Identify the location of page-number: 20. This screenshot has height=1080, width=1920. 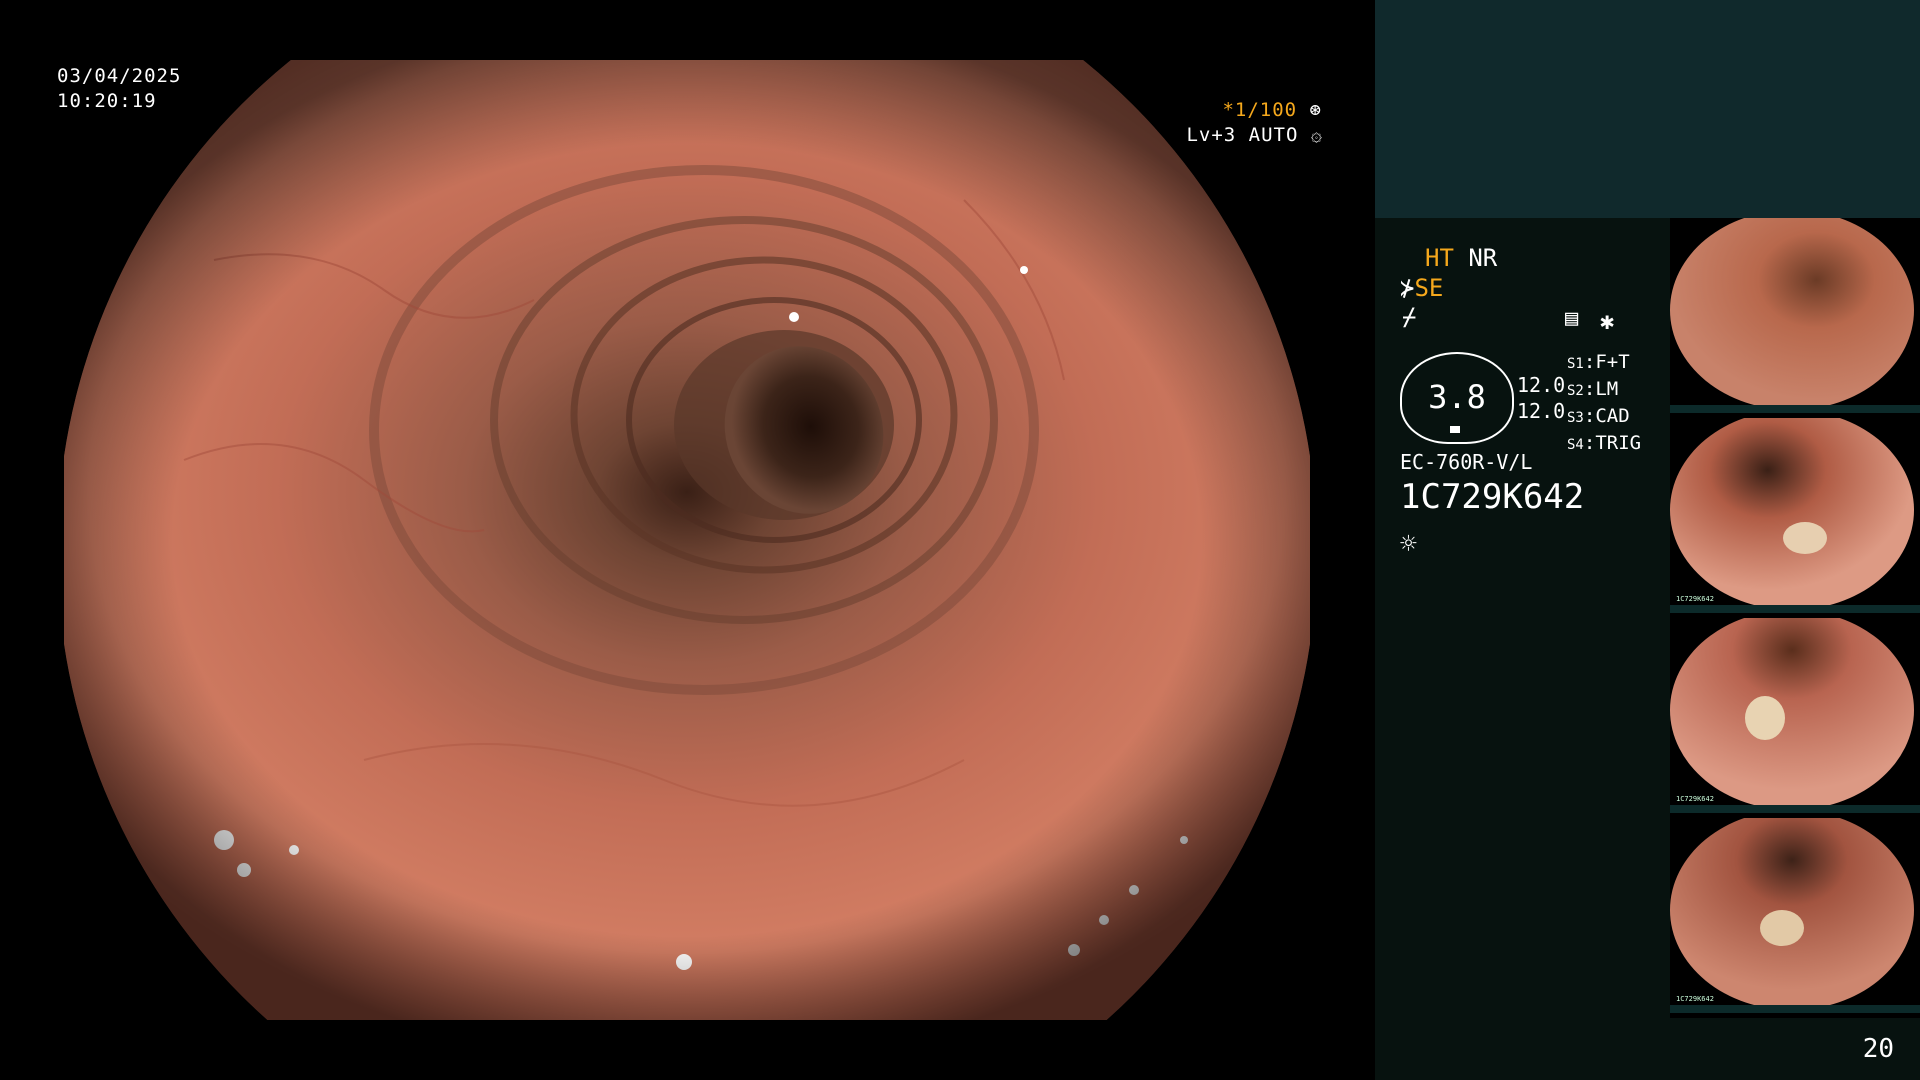
(1878, 1049).